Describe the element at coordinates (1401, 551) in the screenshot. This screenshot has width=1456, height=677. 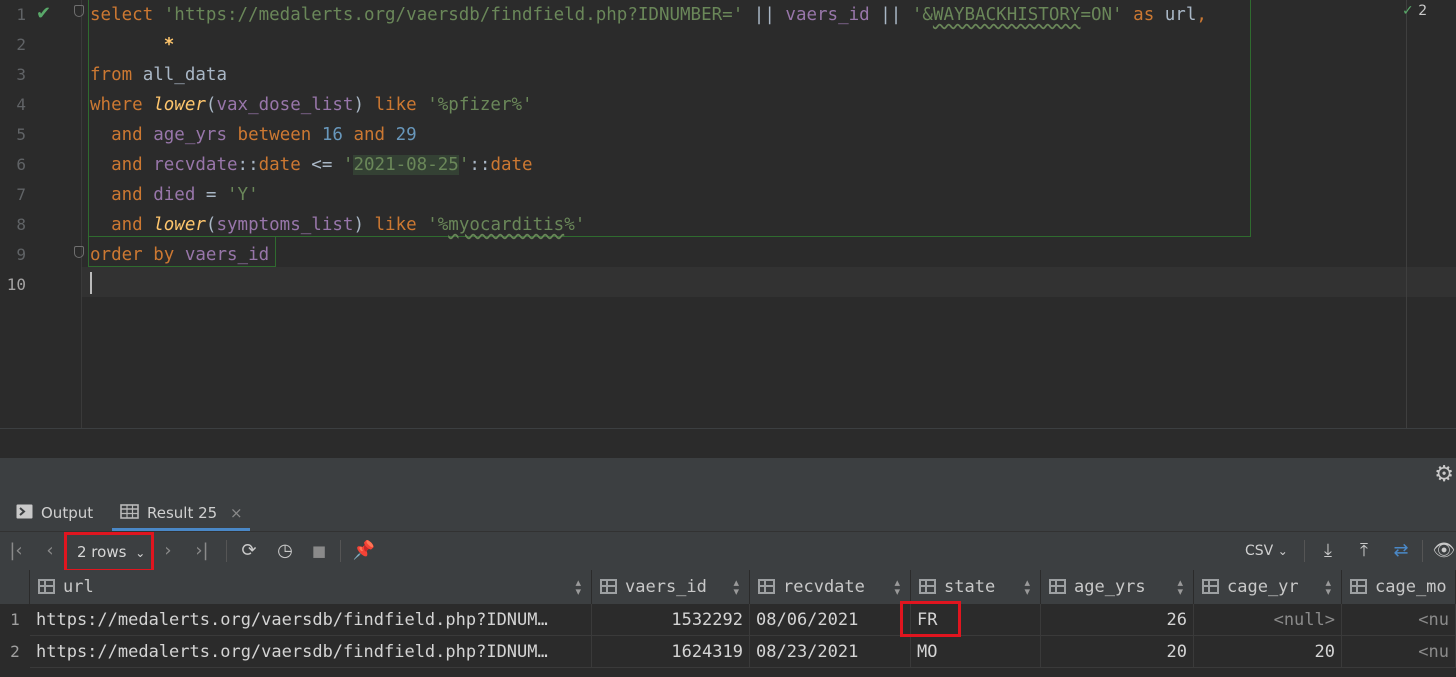
I see `compare-icon: ⇄` at that location.